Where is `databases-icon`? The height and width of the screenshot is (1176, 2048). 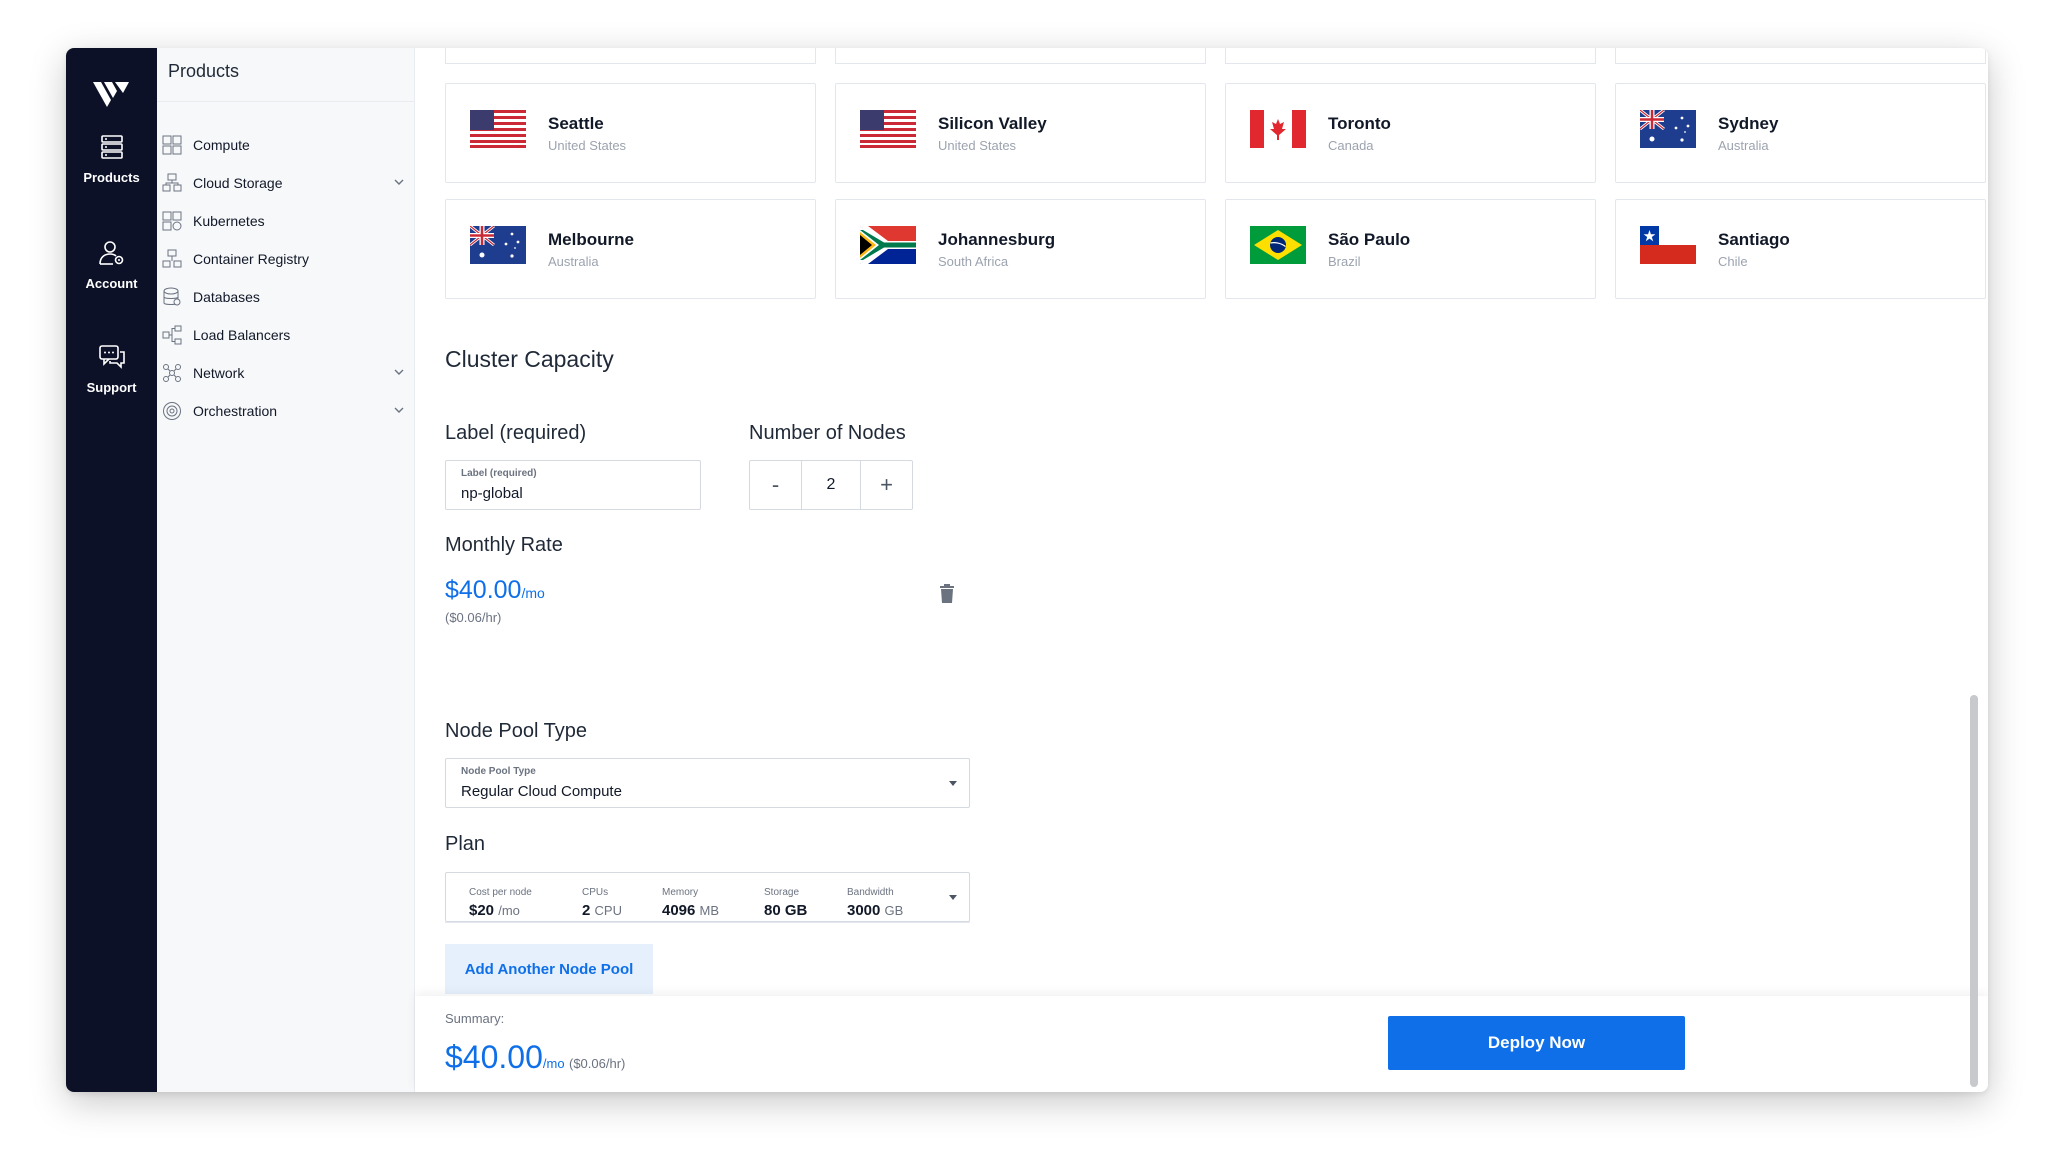 databases-icon is located at coordinates (172, 297).